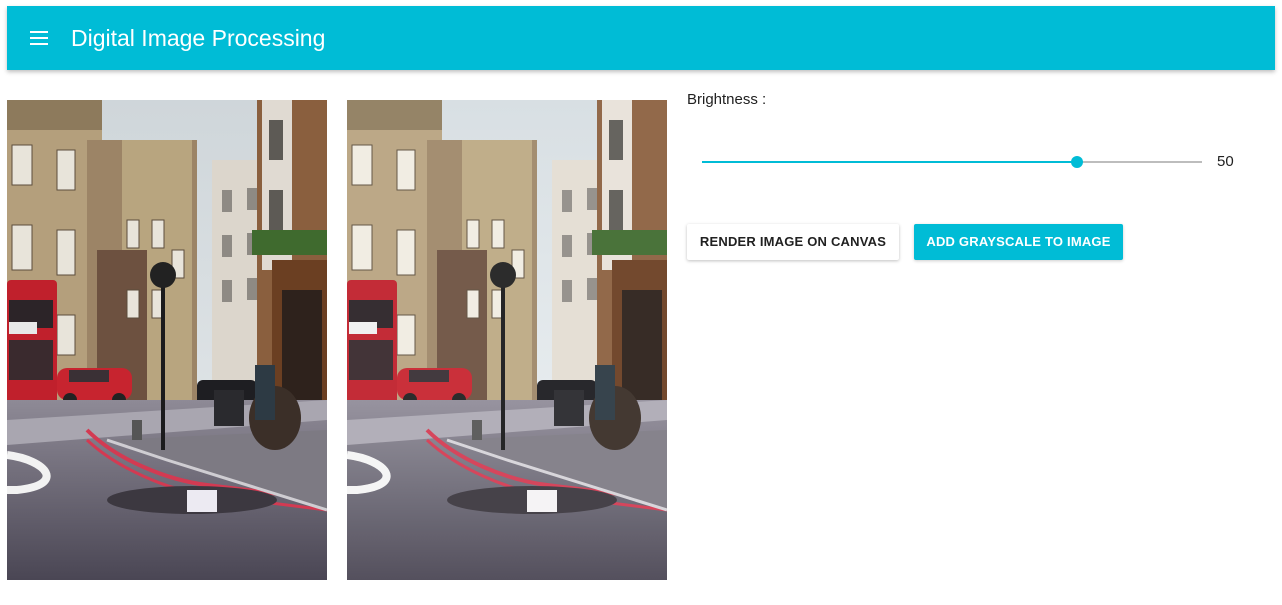  What do you see at coordinates (1225, 161) in the screenshot?
I see `brightness-value: 50` at bounding box center [1225, 161].